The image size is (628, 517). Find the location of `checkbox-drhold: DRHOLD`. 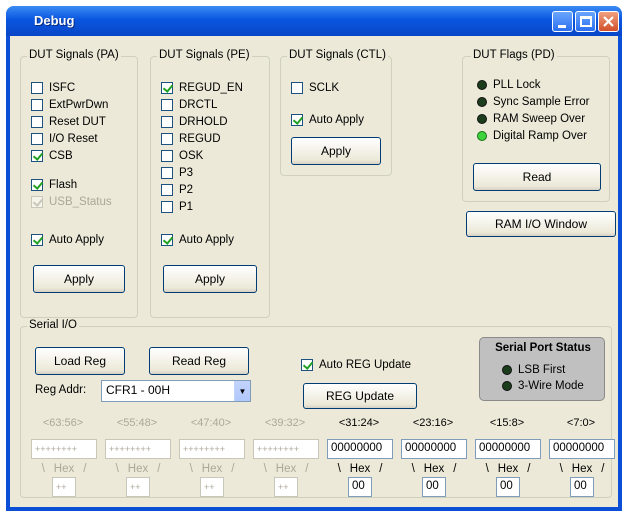

checkbox-drhold: DRHOLD is located at coordinates (194, 122).